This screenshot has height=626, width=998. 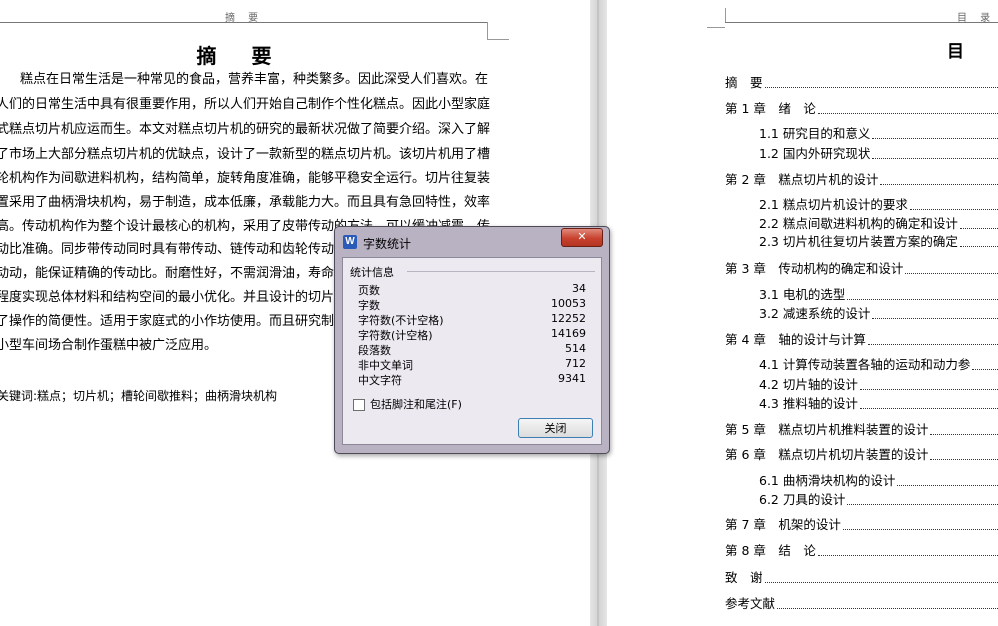 I want to click on abstract-line: 糕点在日常生活是一种常见的食品，营养丰富，种类繁多。因此深受人们喜欢。在, so click(x=254, y=79).